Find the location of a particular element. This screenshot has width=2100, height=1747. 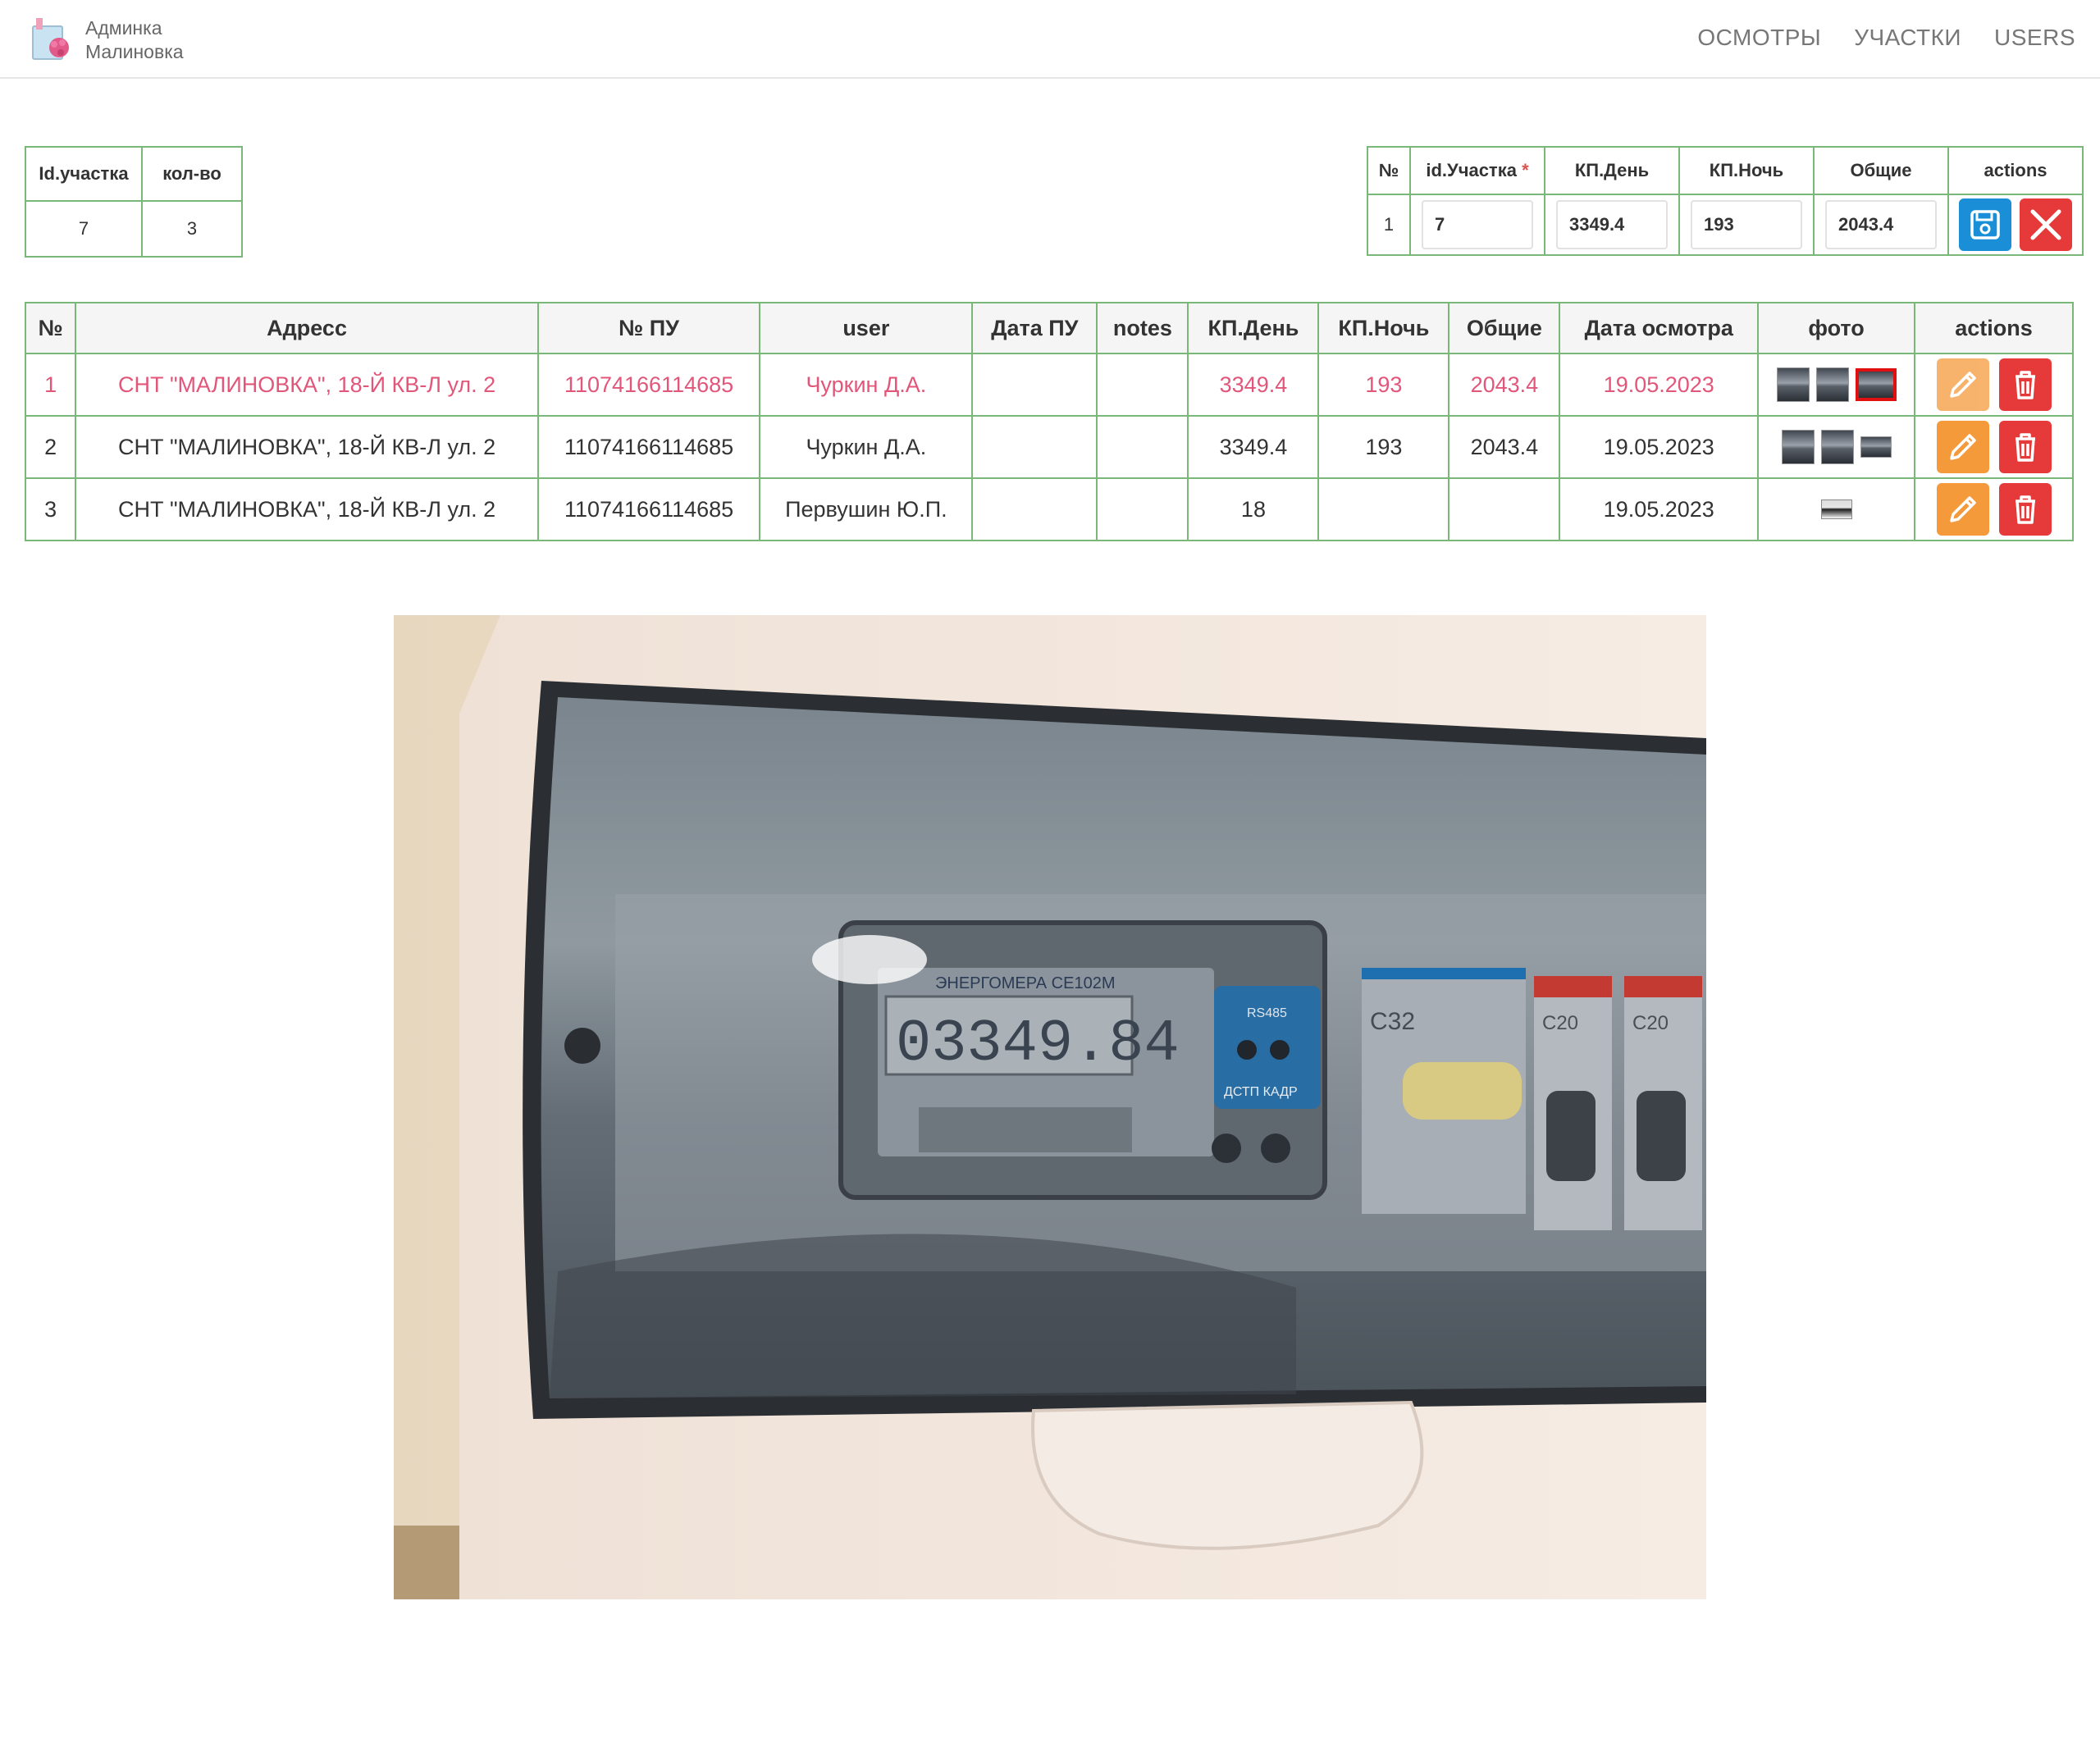

edit-header-plot-id-label: id.Участка is located at coordinates (1472, 170).